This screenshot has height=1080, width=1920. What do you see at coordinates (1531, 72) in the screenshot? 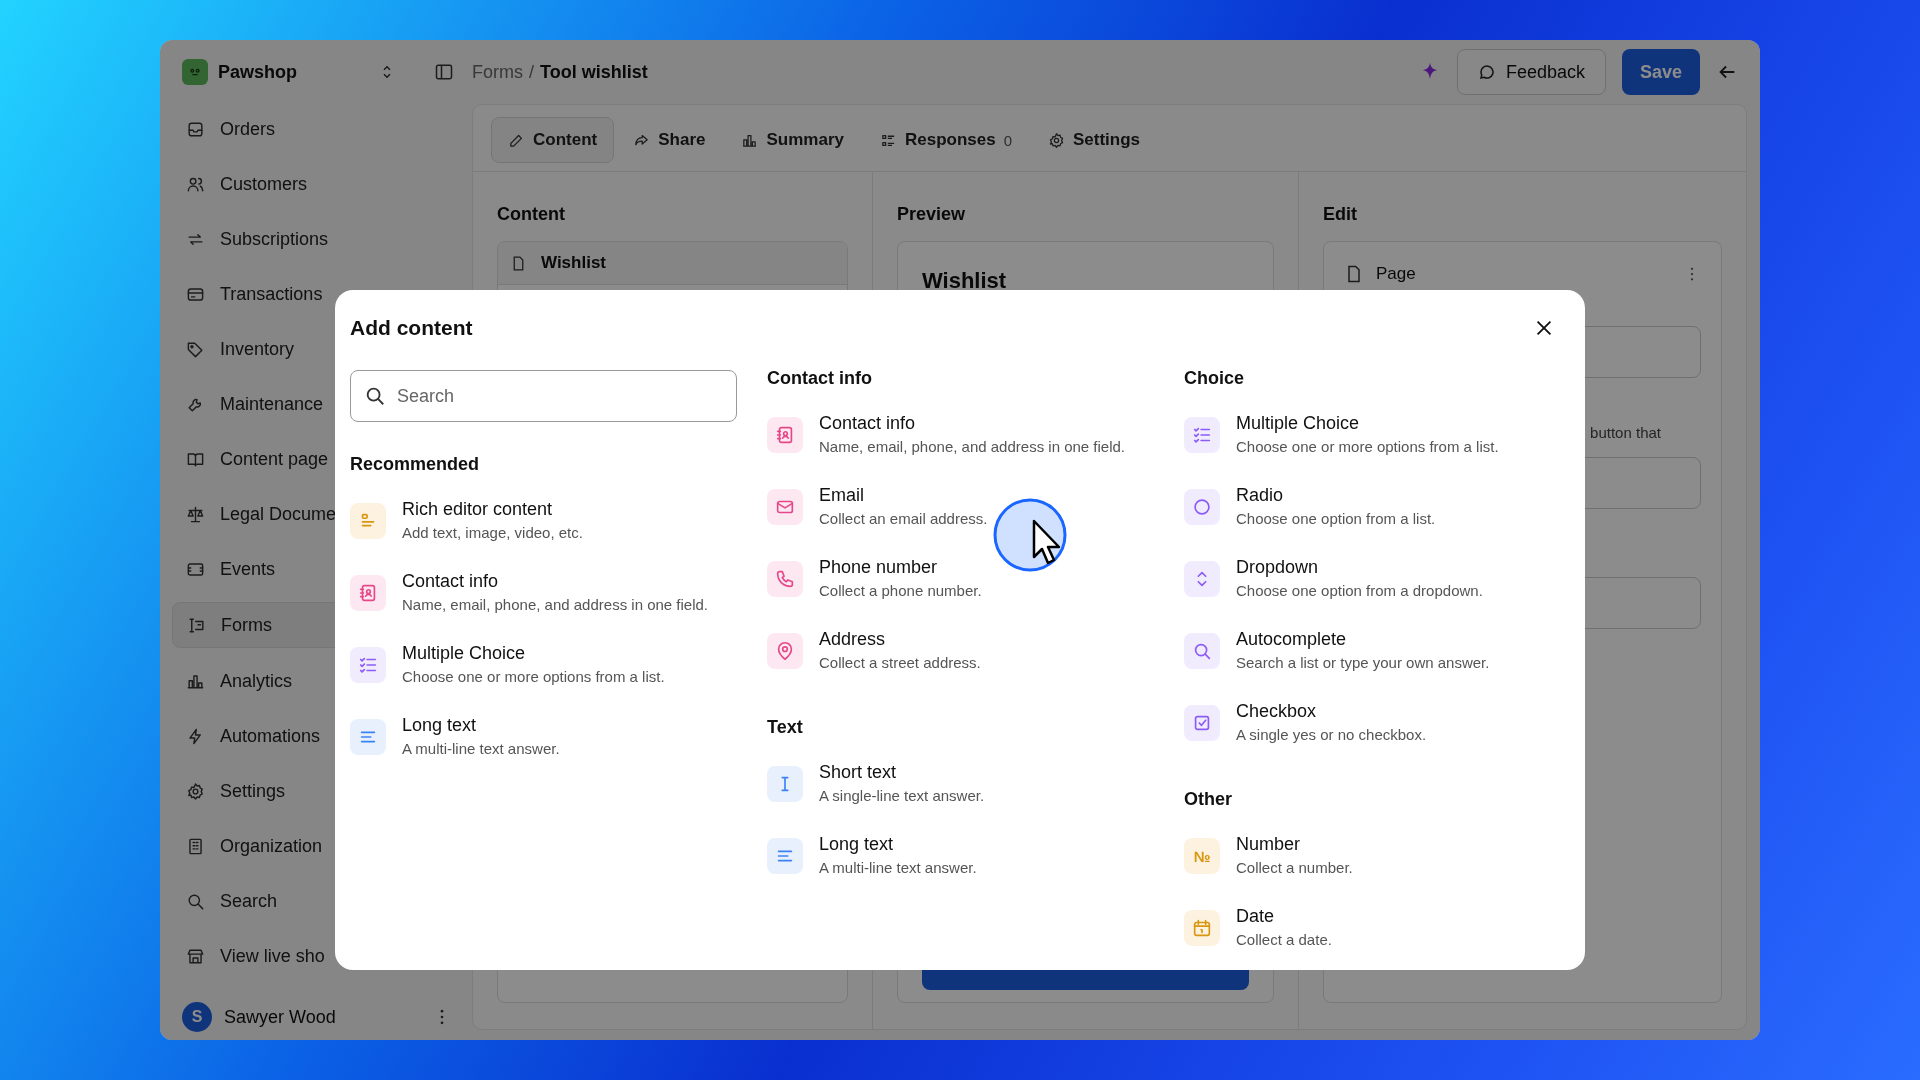
I see `feedback-button: Feedback` at bounding box center [1531, 72].